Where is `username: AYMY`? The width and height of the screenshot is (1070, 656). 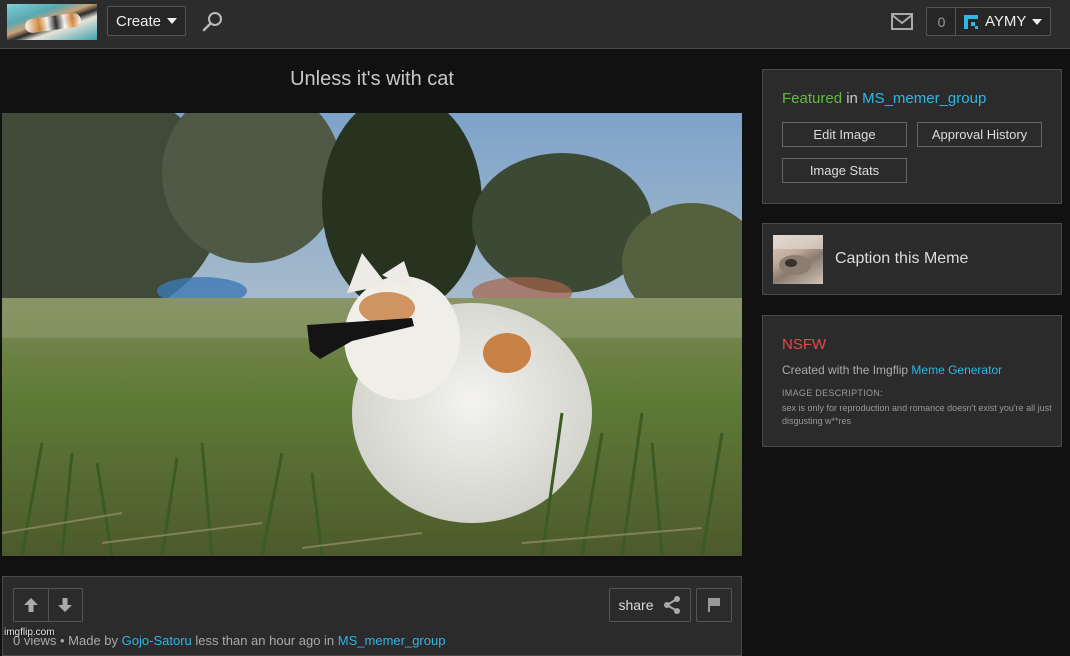 username: AYMY is located at coordinates (1006, 21).